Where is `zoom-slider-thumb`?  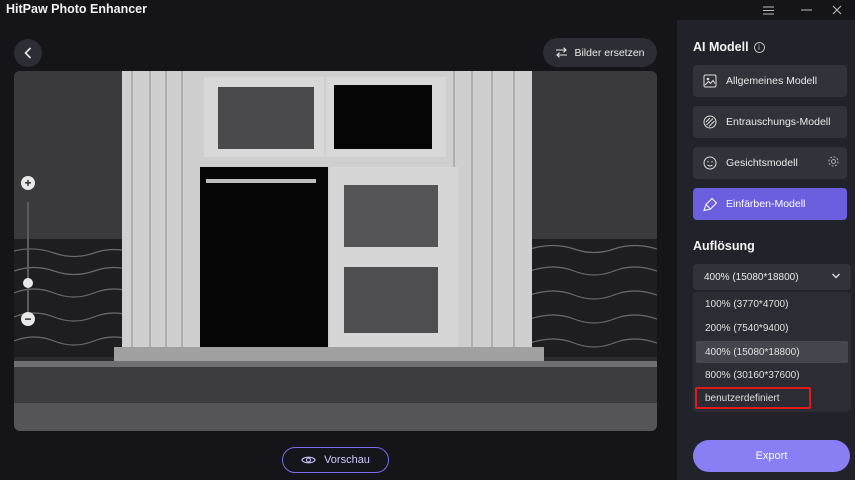
zoom-slider-thumb is located at coordinates (28, 283).